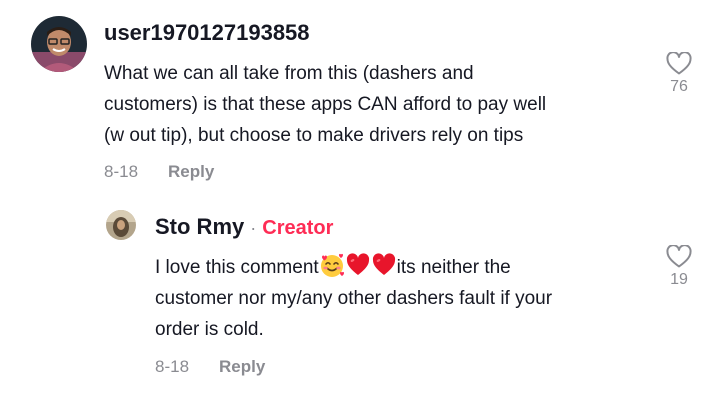 This screenshot has height=400, width=723. I want to click on like-count: 76, so click(679, 86).